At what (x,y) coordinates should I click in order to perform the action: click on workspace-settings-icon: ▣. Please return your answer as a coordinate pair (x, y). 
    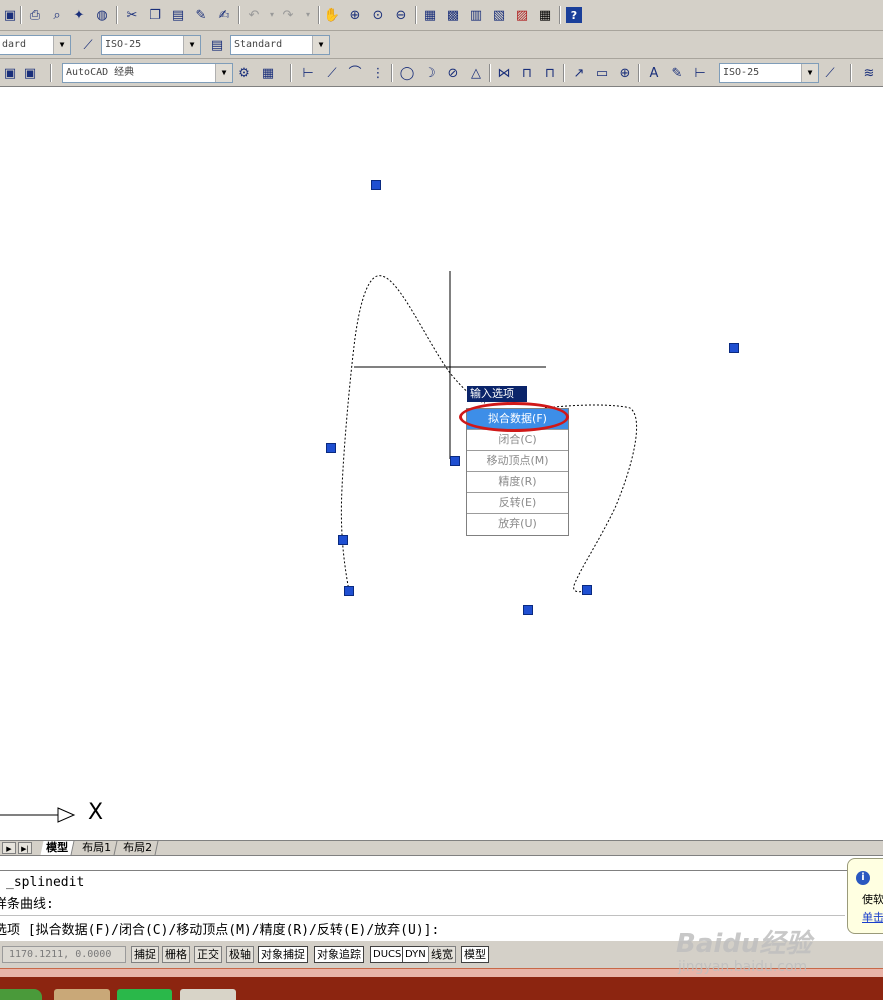
    Looking at the image, I should click on (30, 73).